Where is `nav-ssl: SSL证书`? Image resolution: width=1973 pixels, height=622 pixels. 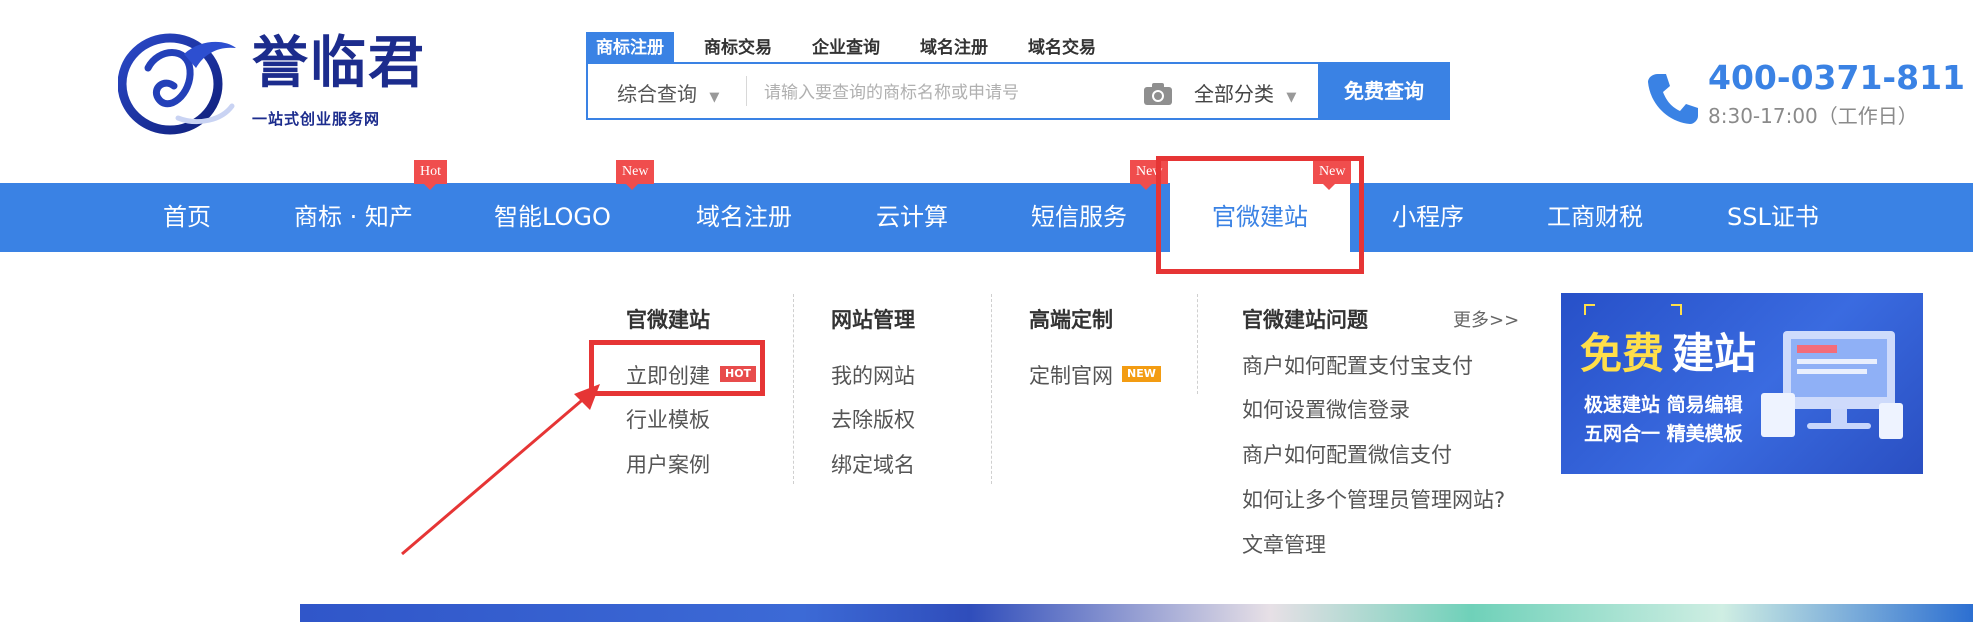
nav-ssl: SSL证书 is located at coordinates (1773, 217).